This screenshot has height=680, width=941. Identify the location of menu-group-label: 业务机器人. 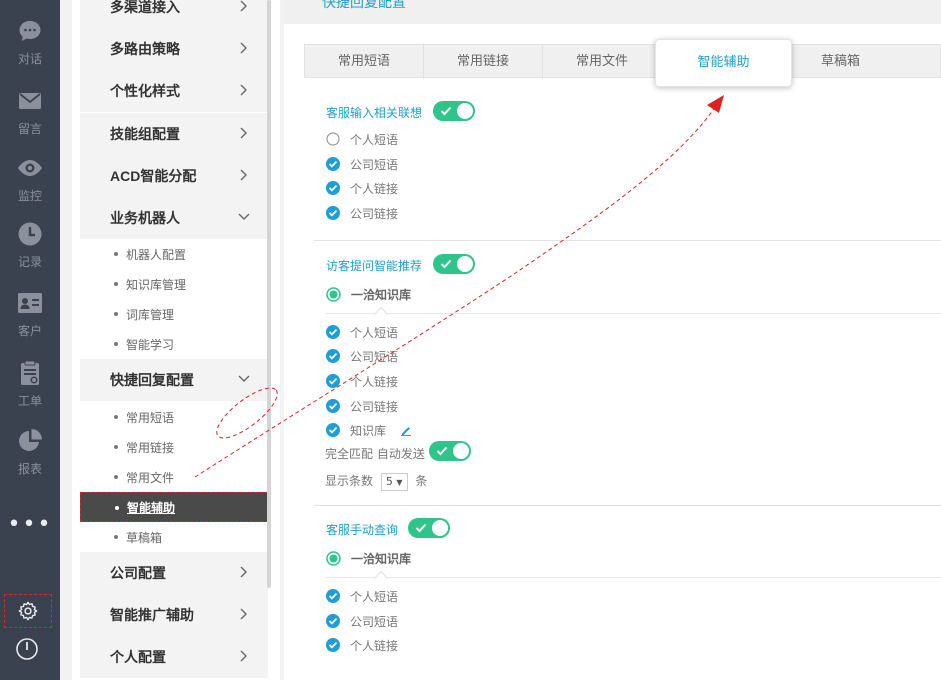
(145, 218).